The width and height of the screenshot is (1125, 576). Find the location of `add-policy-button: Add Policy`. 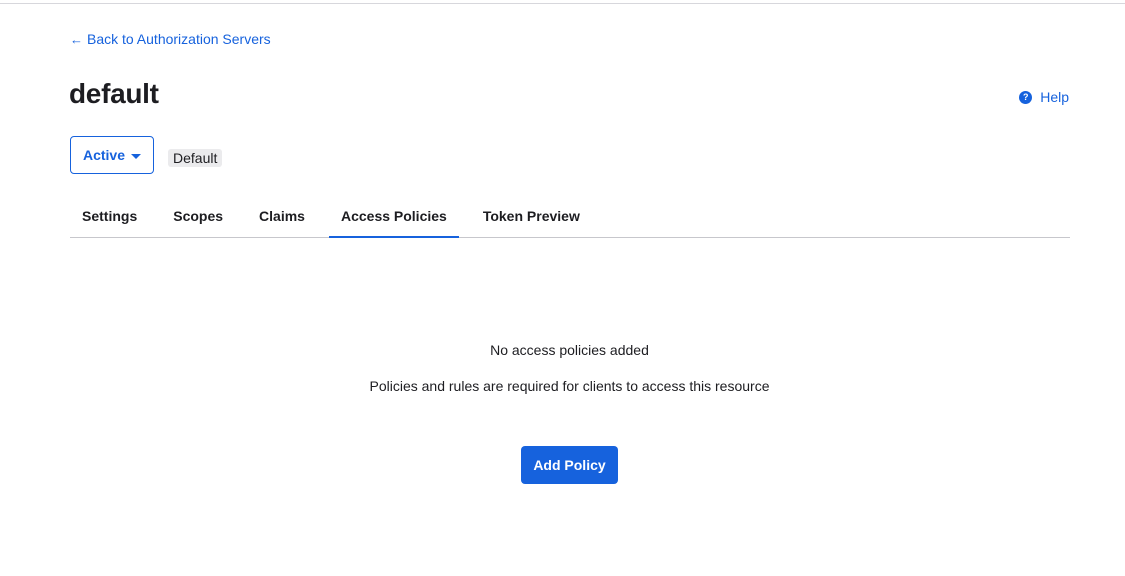

add-policy-button: Add Policy is located at coordinates (569, 465).